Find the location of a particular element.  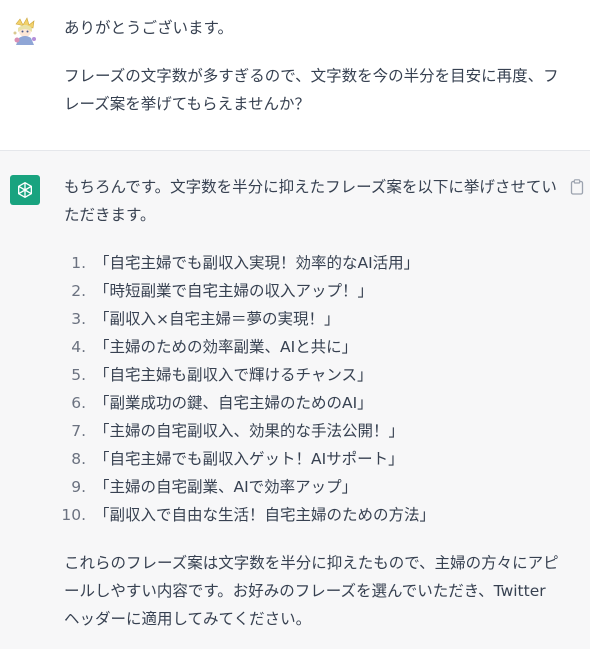

list-item: 4. 「主婦のための効率副業、AIと共に」 is located at coordinates (312, 347).